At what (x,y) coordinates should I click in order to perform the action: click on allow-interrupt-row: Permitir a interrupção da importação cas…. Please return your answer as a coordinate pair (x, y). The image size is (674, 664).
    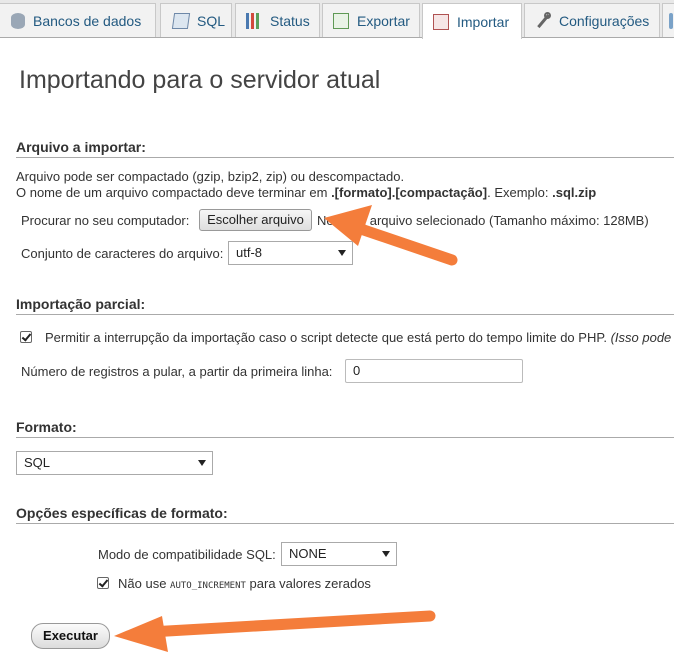
    Looking at the image, I should click on (358, 337).